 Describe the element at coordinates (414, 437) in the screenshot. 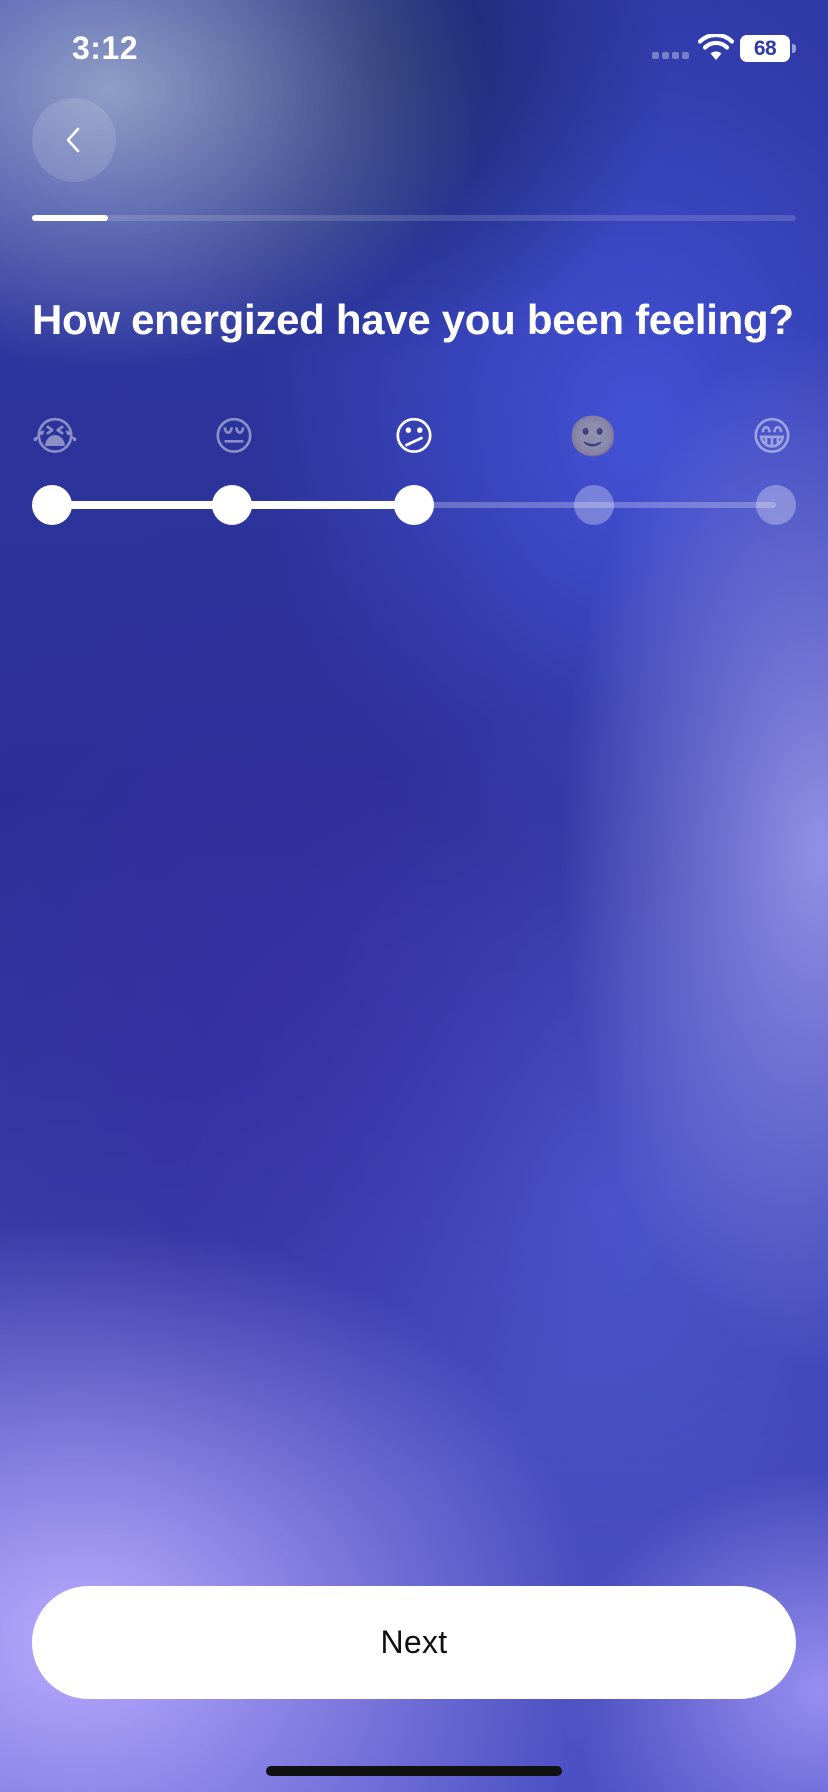

I see `confused-face-icon: 😕` at that location.